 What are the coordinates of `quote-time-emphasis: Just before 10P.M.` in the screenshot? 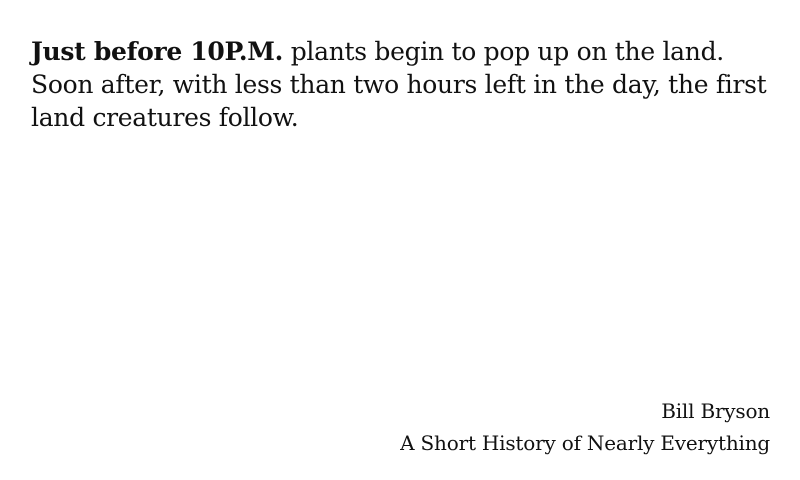 It's located at (157, 51).